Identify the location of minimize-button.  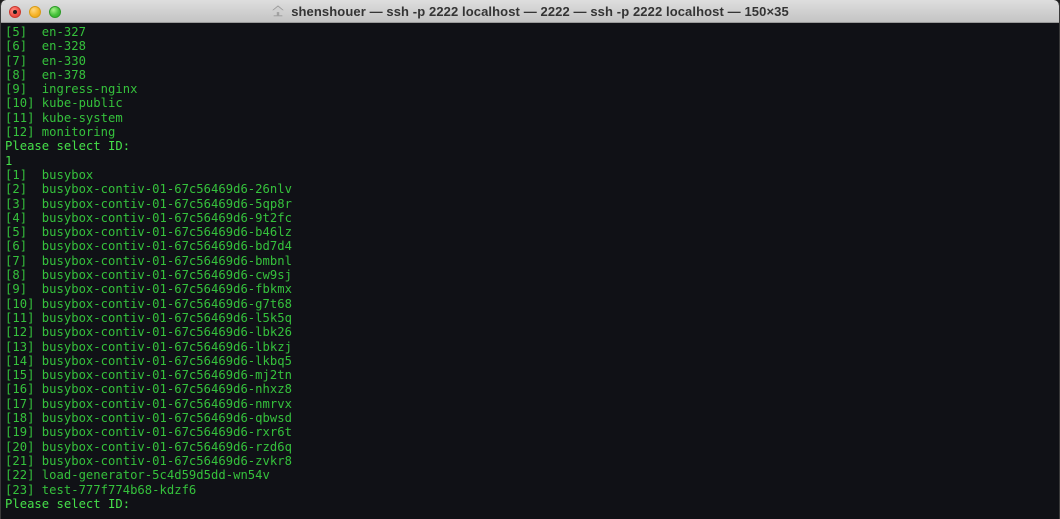
(35, 11).